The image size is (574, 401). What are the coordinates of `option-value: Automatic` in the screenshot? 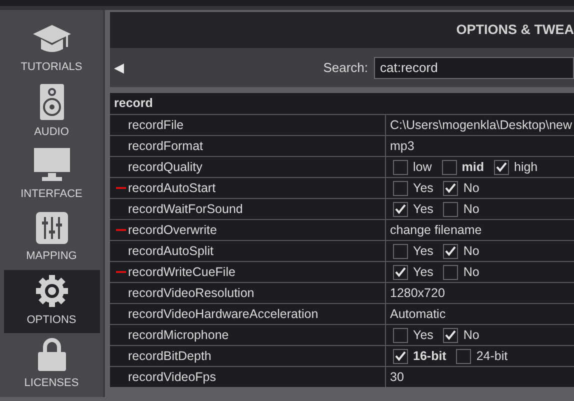 It's located at (418, 314).